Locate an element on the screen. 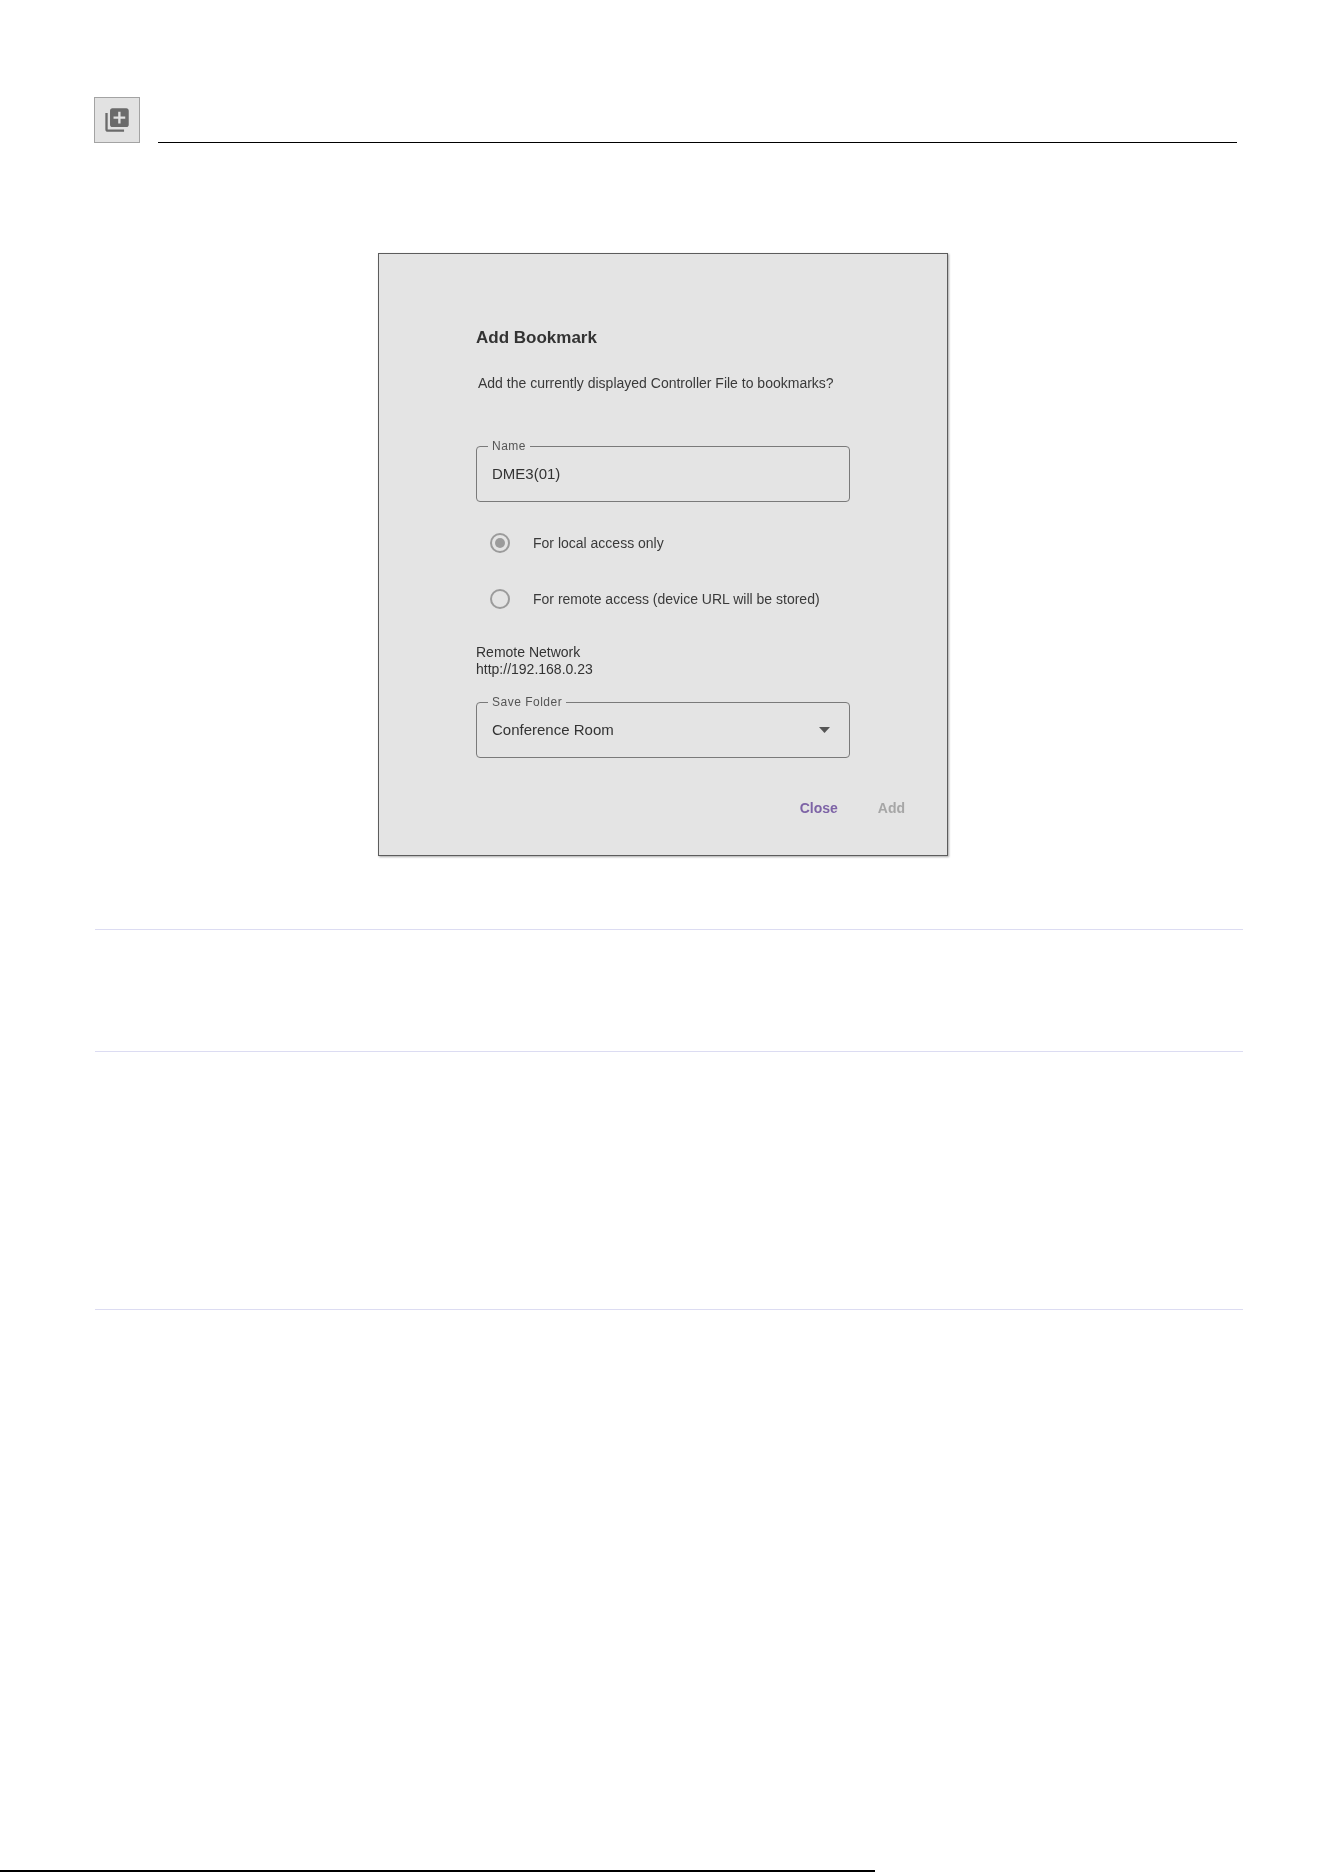 This screenshot has width=1324, height=1872. dialog-title: Add Bookmark is located at coordinates (536, 338).